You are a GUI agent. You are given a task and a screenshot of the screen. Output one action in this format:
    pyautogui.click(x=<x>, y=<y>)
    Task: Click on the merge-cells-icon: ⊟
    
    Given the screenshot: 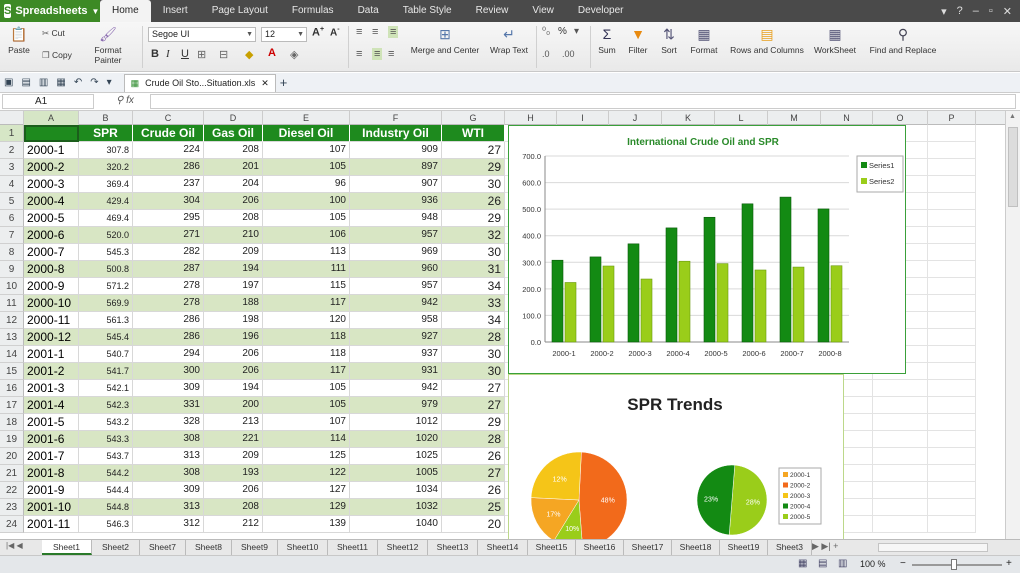 What is the action you would take?
    pyautogui.click(x=223, y=54)
    